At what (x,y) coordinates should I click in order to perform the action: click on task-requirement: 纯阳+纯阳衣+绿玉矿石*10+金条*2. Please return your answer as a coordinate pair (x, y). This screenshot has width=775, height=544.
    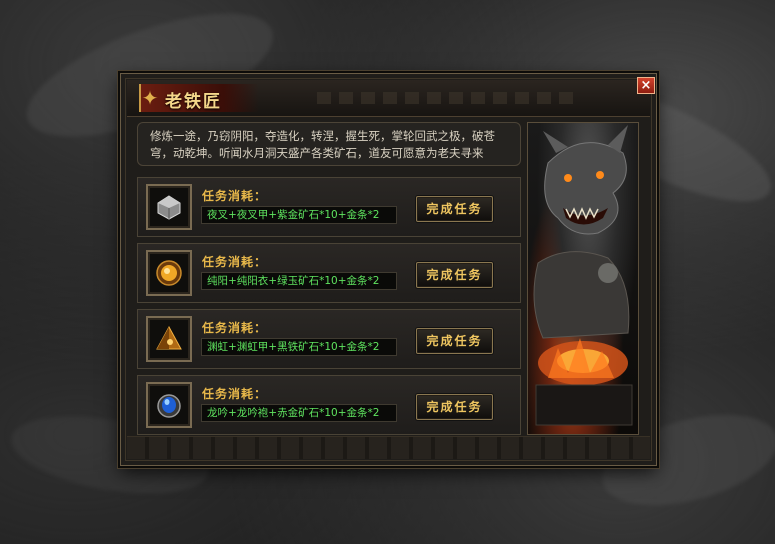
    Looking at the image, I should click on (299, 281).